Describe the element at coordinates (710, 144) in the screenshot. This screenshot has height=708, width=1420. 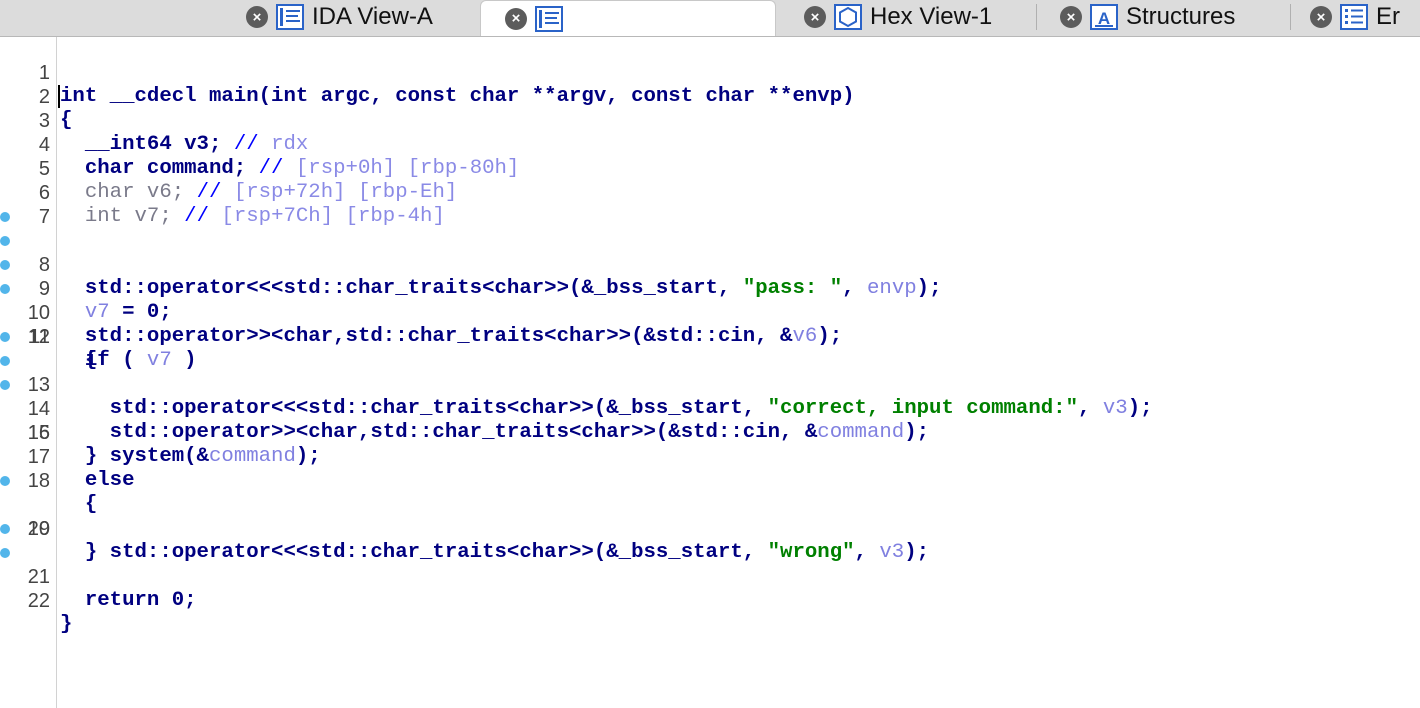
I see `code-line: 4 char command; // [rsp+0h] [rbp-80h]` at that location.